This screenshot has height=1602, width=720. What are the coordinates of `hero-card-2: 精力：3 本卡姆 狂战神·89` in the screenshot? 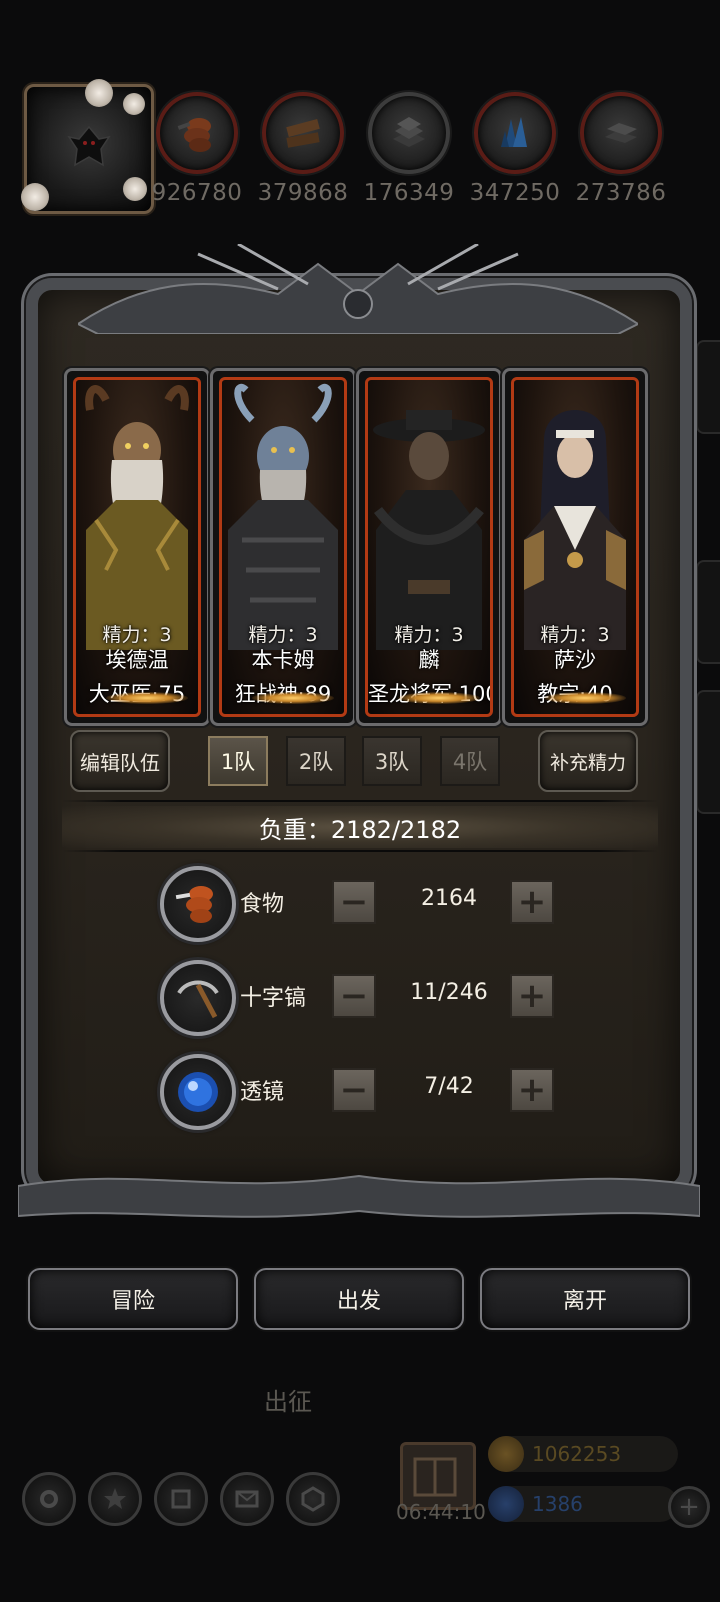 It's located at (283, 547).